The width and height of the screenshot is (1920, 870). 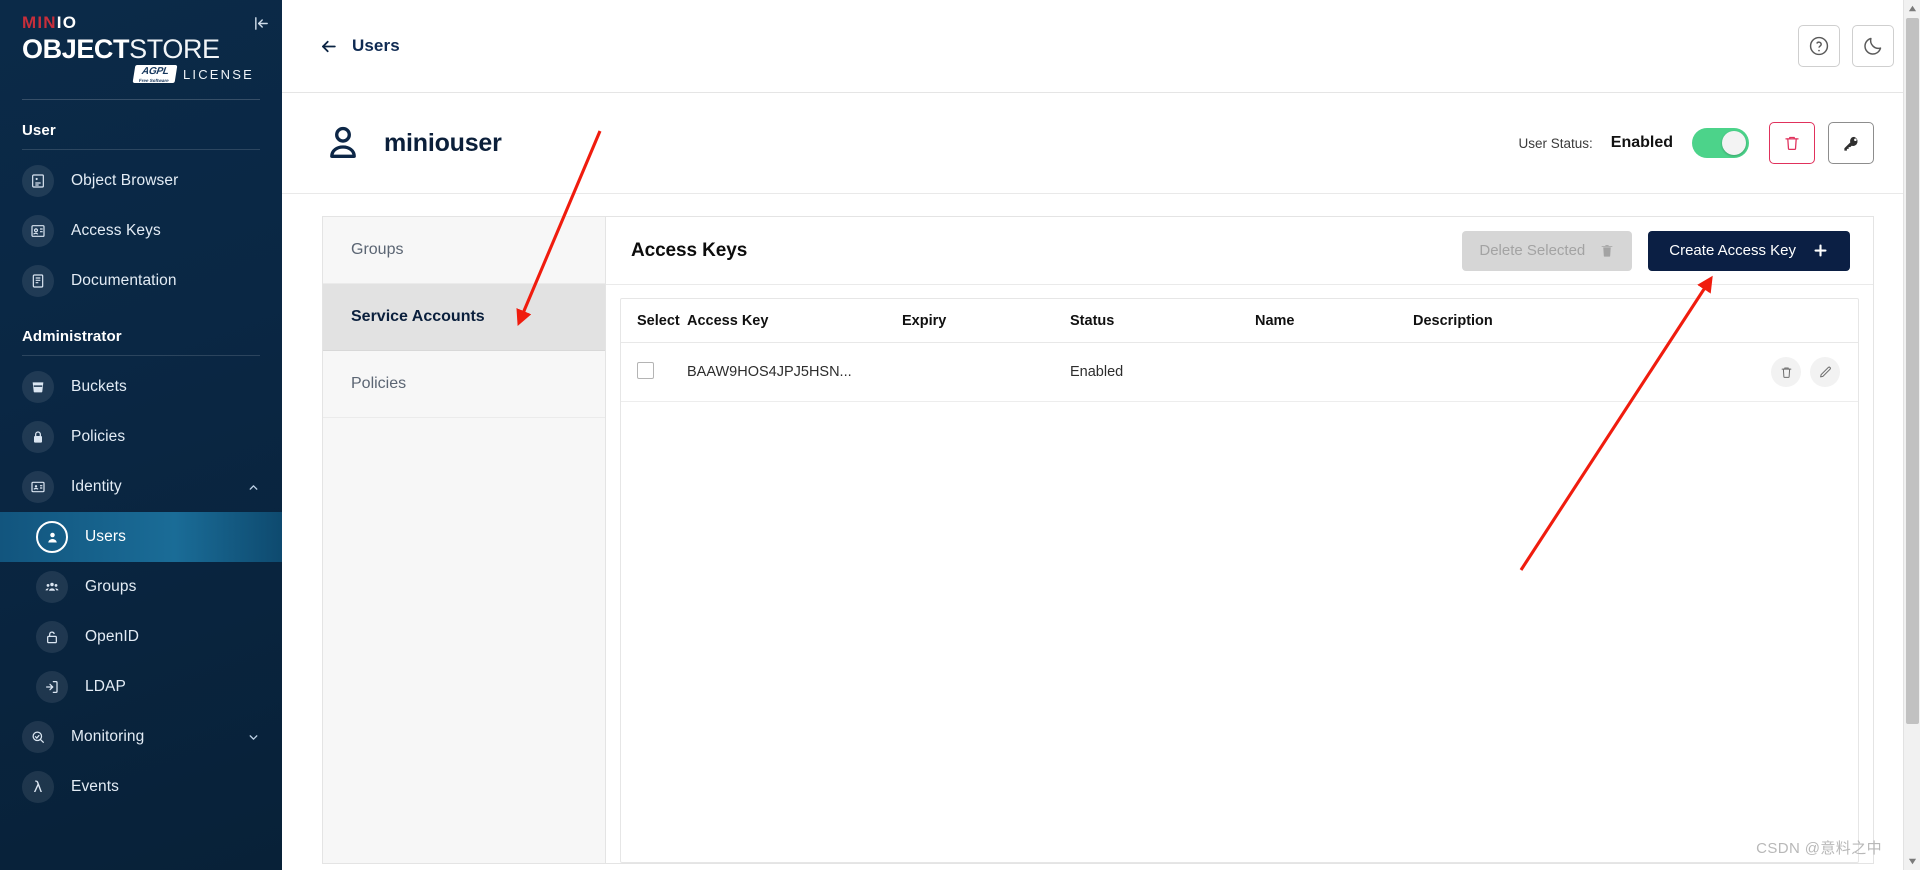 I want to click on help-circle-icon, so click(x=1819, y=46).